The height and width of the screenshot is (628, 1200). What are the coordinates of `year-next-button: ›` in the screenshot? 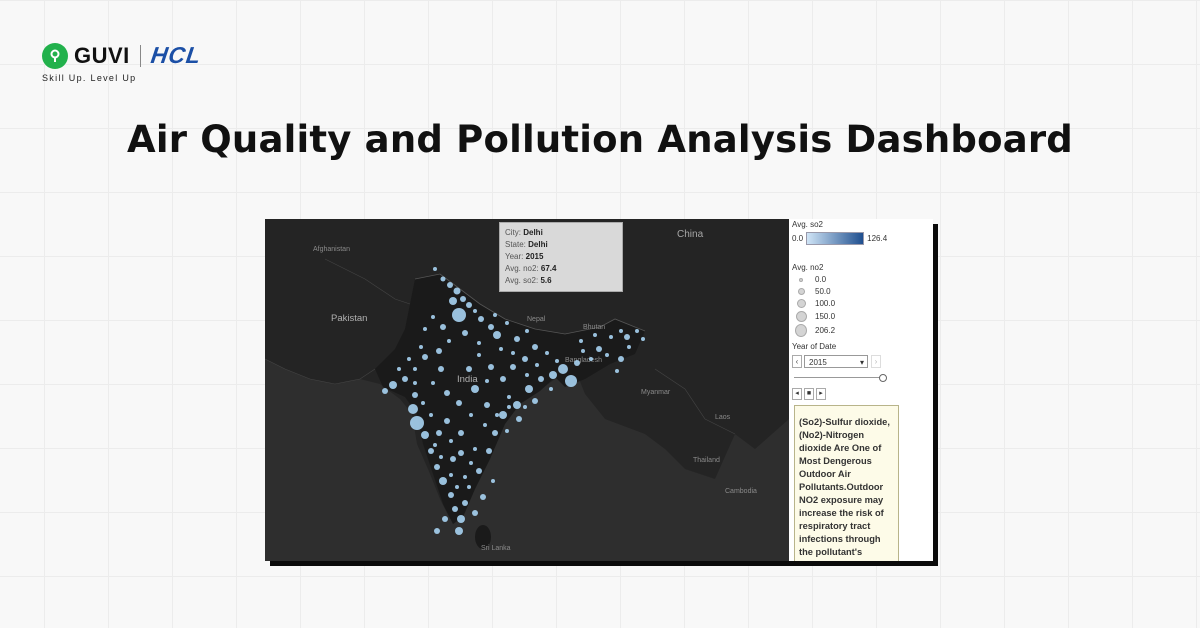 It's located at (876, 361).